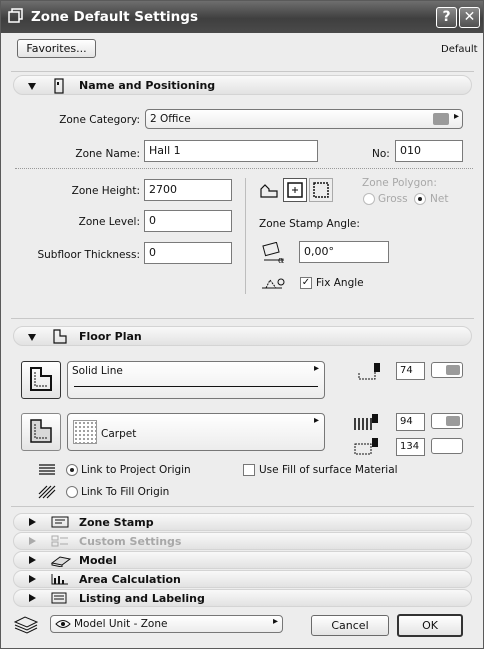 Image resolution: width=484 pixels, height=649 pixels. I want to click on section-area-calculation: Area Calculation, so click(242, 579).